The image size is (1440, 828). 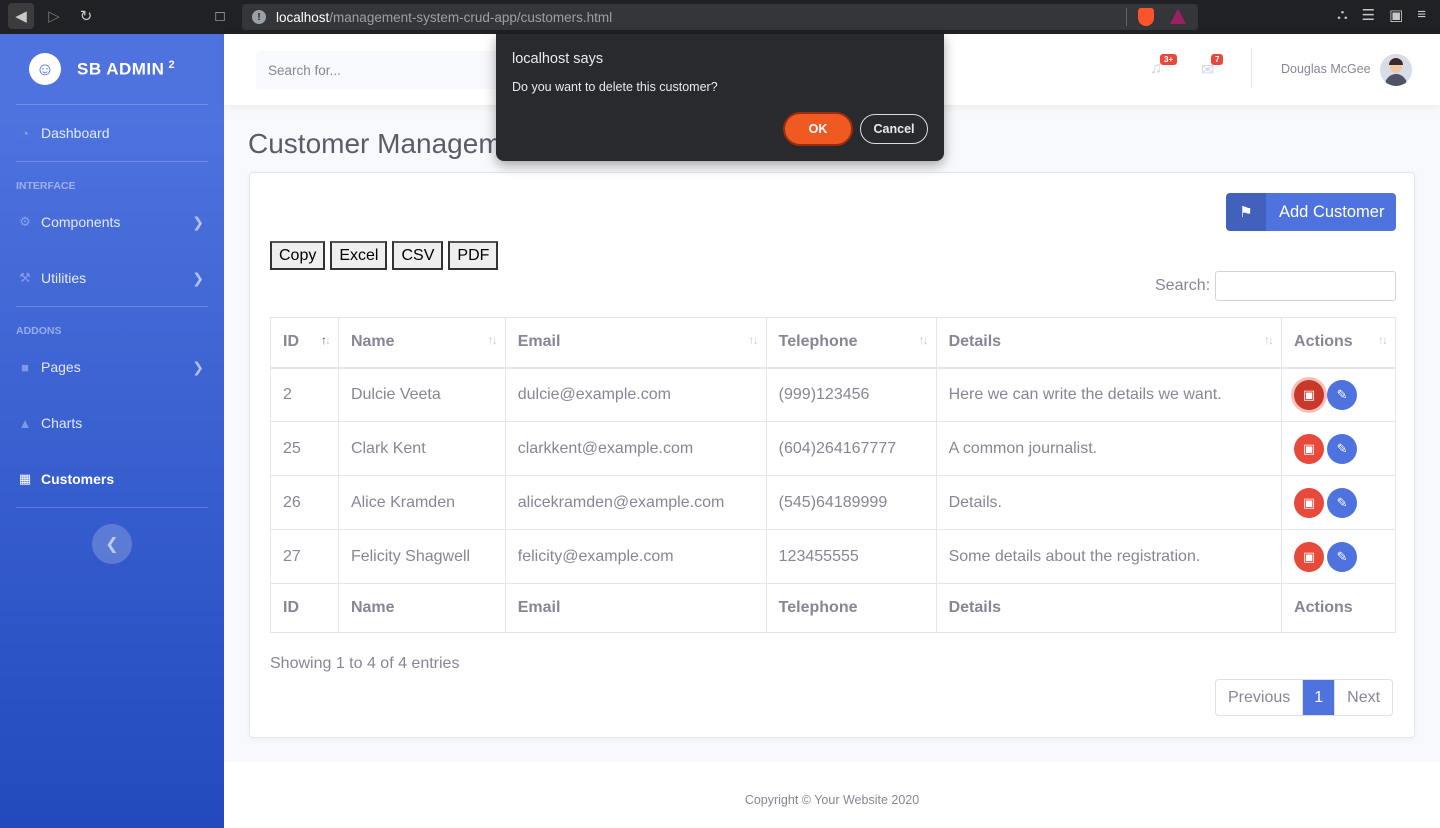 What do you see at coordinates (818, 129) in the screenshot?
I see `dialog-ok-button: OK` at bounding box center [818, 129].